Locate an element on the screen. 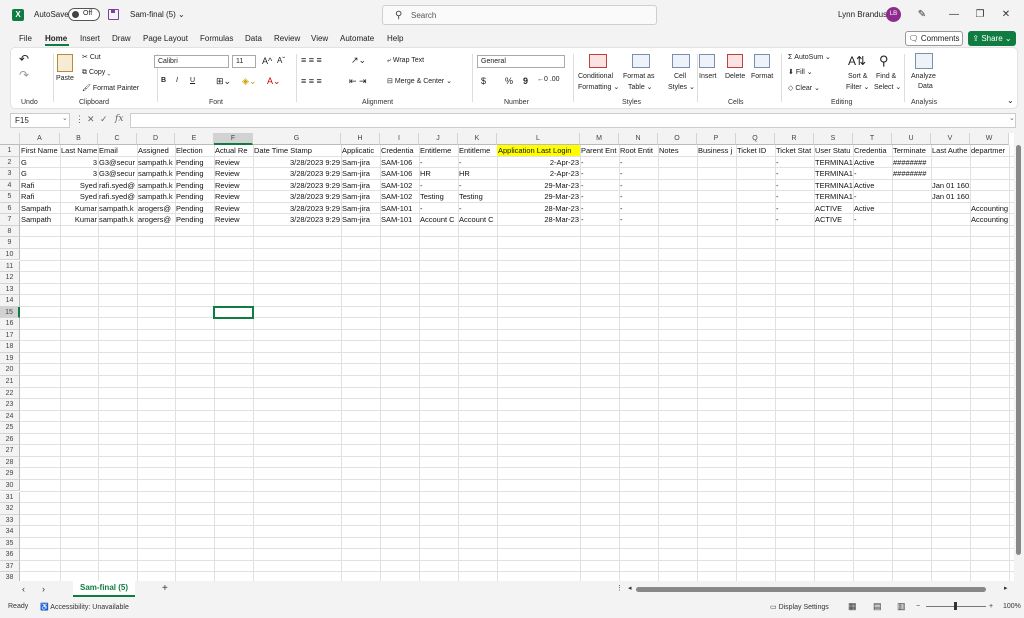 The height and width of the screenshot is (618, 1024). cell-a6: Sampath is located at coordinates (40, 208).